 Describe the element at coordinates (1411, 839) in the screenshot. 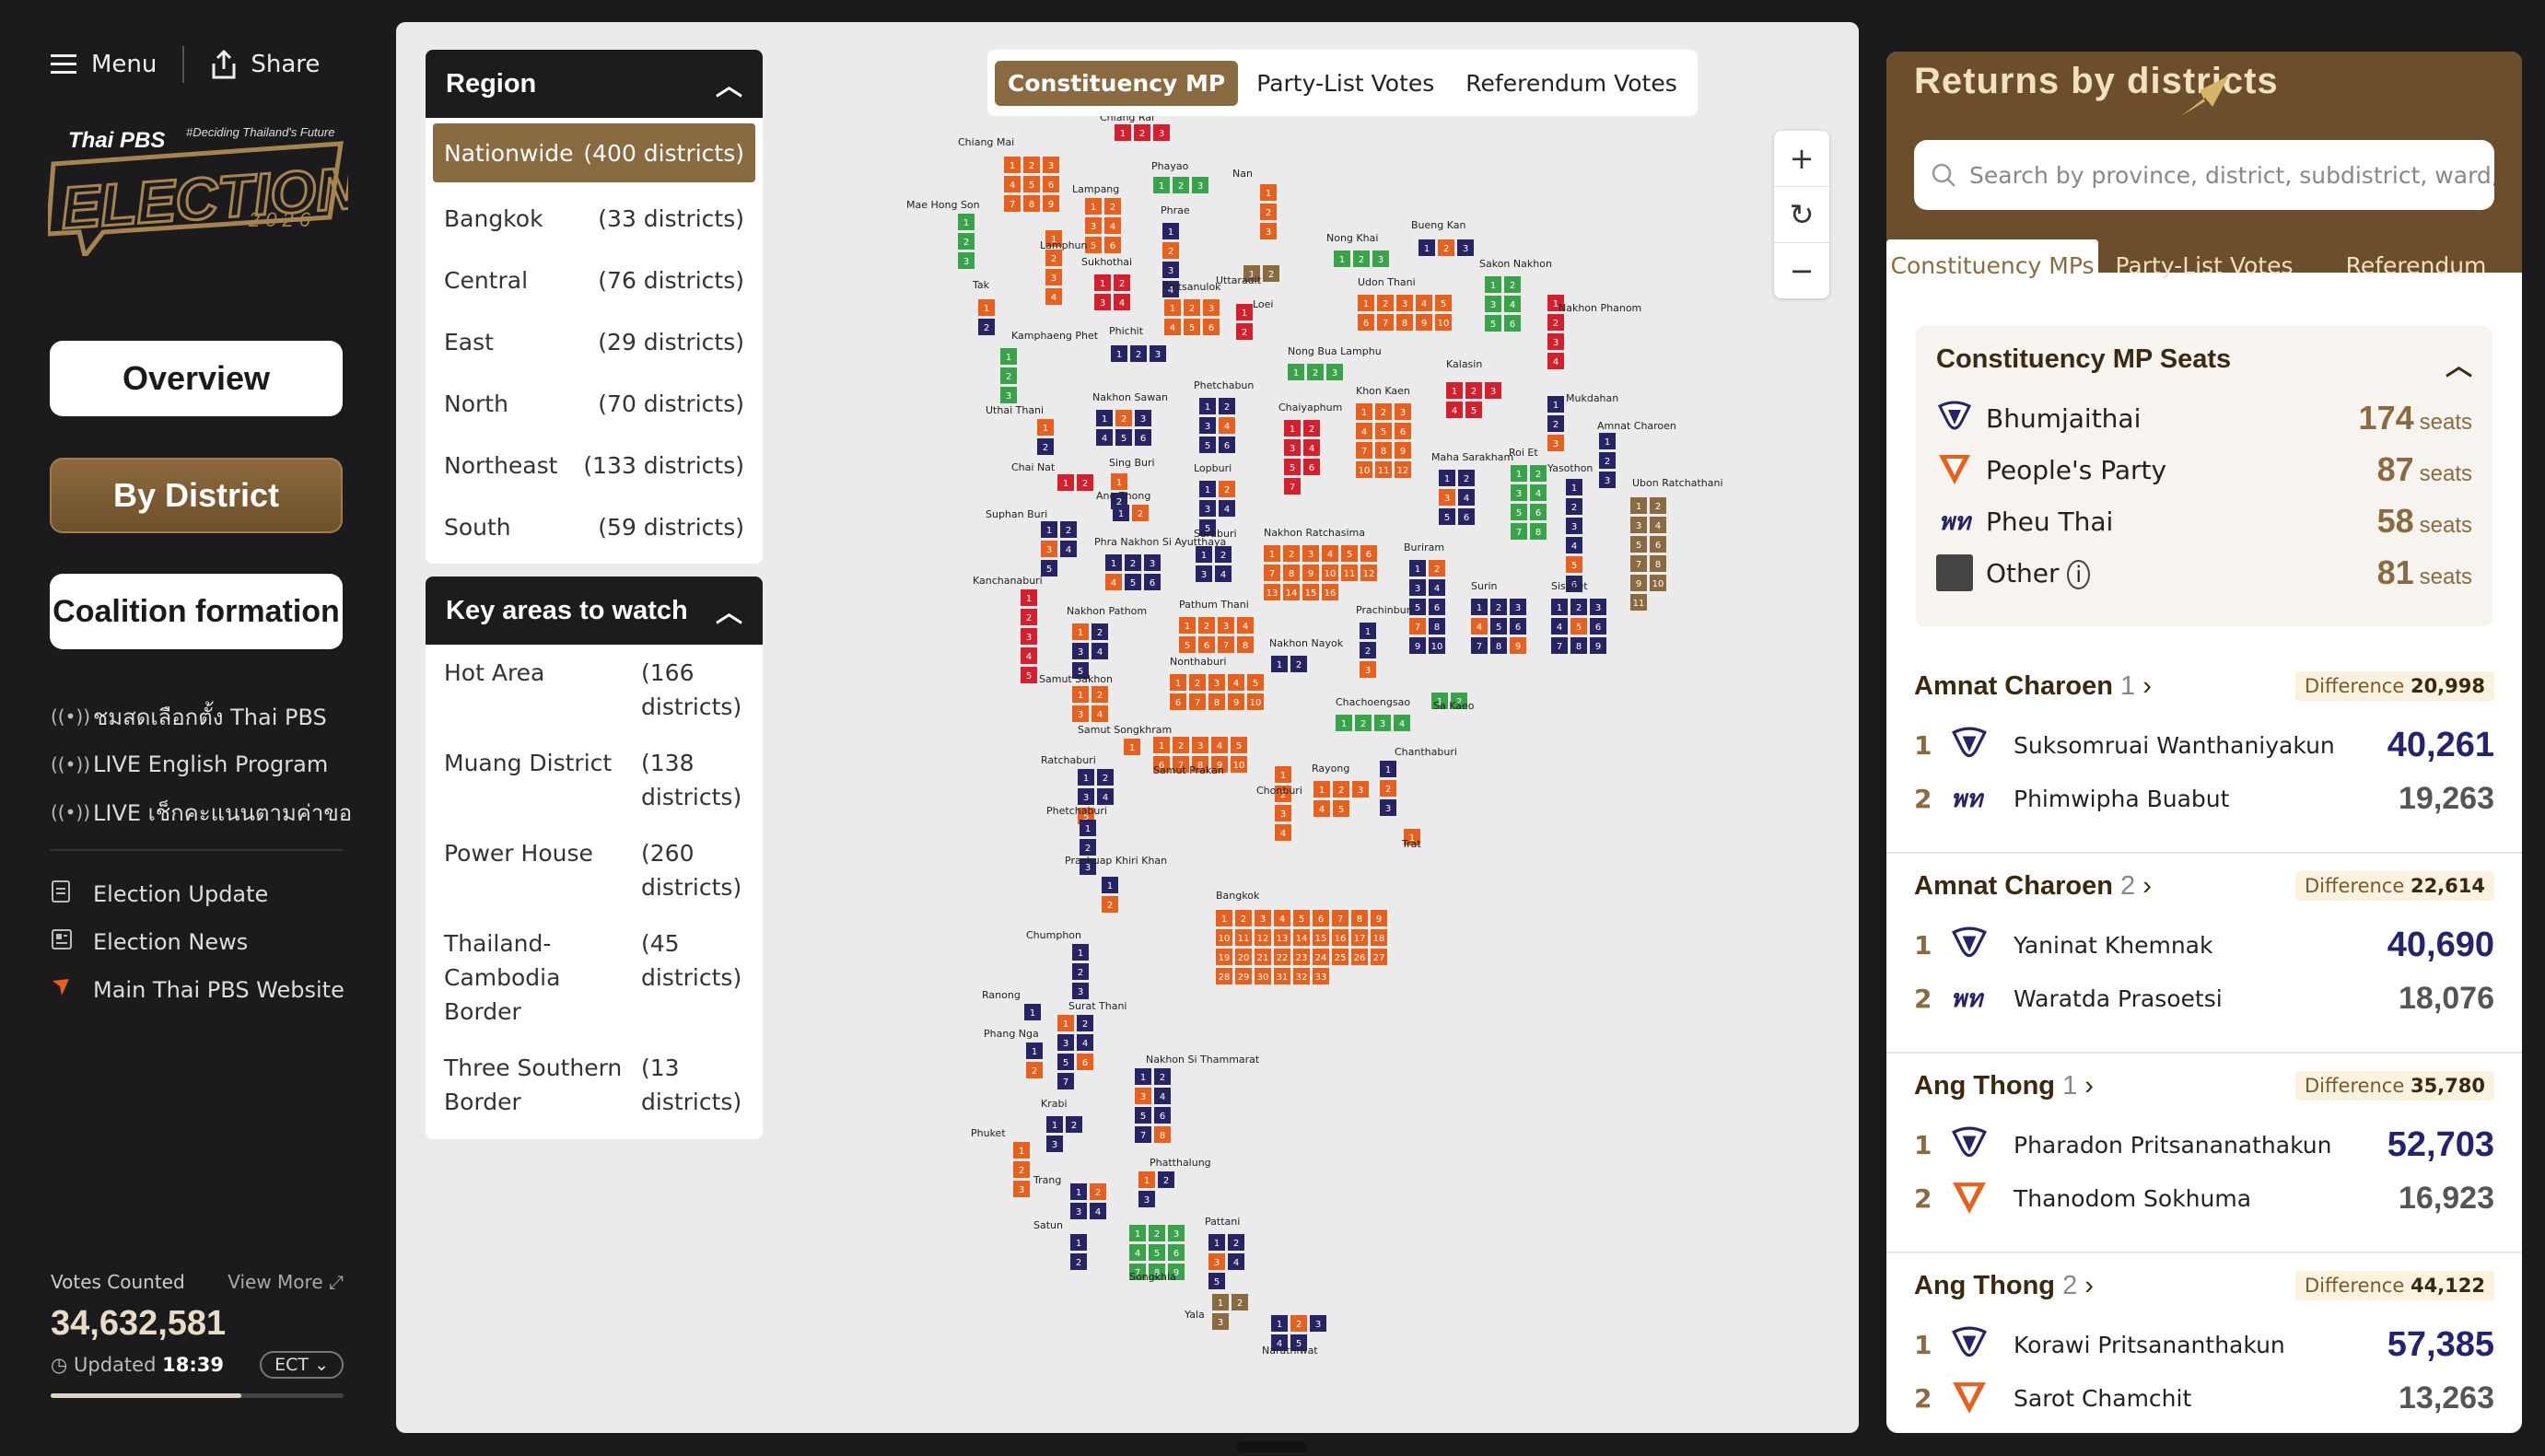

I see `province-group: 1Trat` at that location.